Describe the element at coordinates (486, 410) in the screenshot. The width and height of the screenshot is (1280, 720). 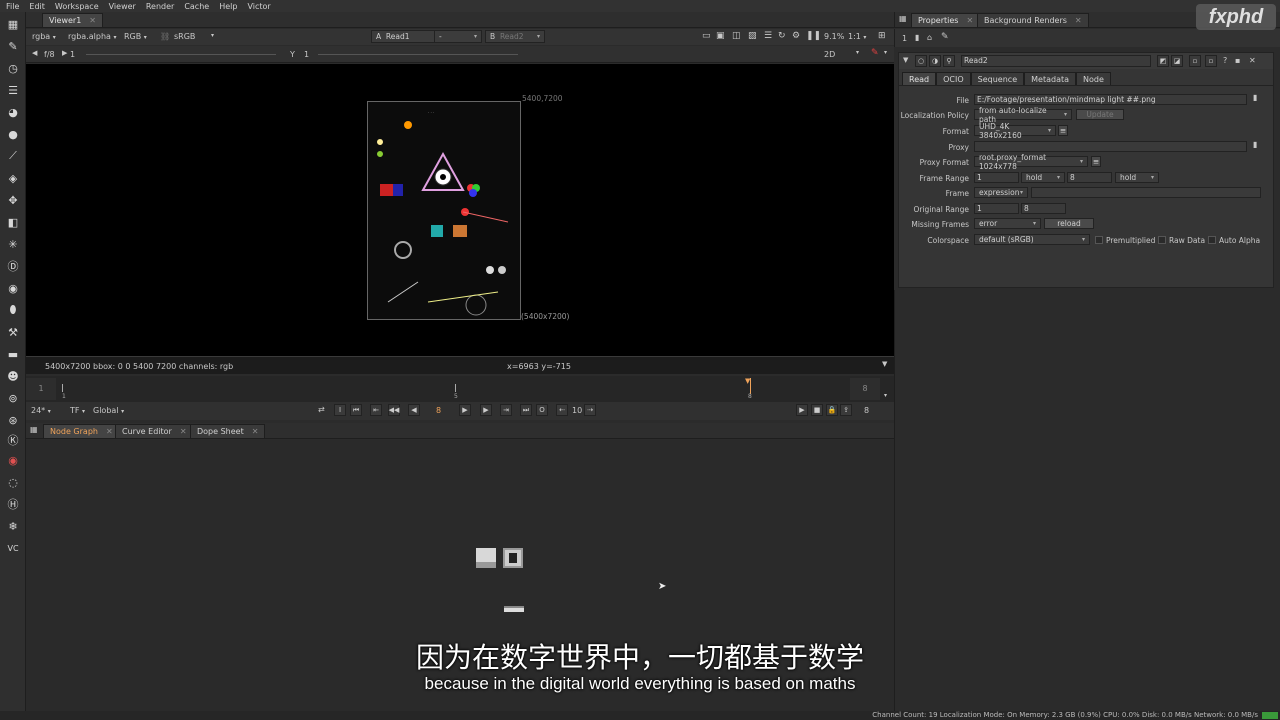
I see `step-forward-icon: ▶` at that location.